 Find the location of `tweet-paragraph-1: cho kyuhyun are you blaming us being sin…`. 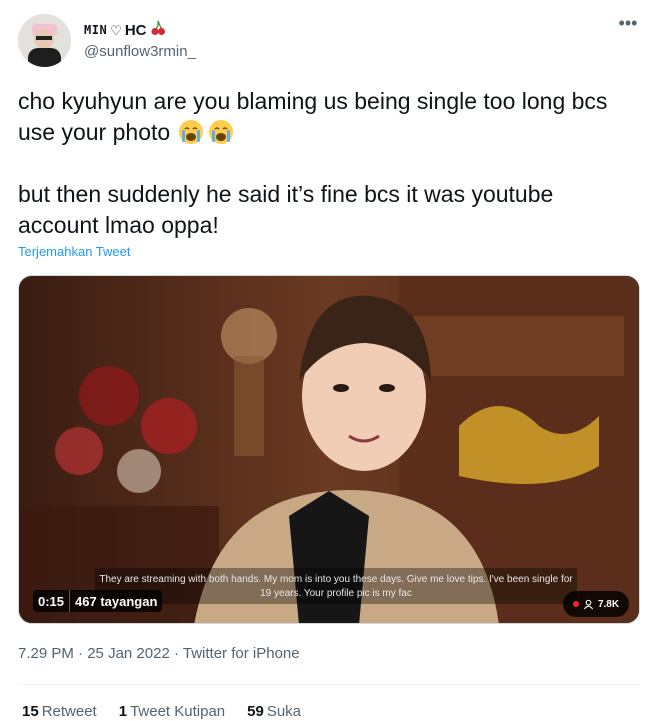

tweet-paragraph-1: cho kyuhyun are you blaming us being sin… is located at coordinates (328, 117).